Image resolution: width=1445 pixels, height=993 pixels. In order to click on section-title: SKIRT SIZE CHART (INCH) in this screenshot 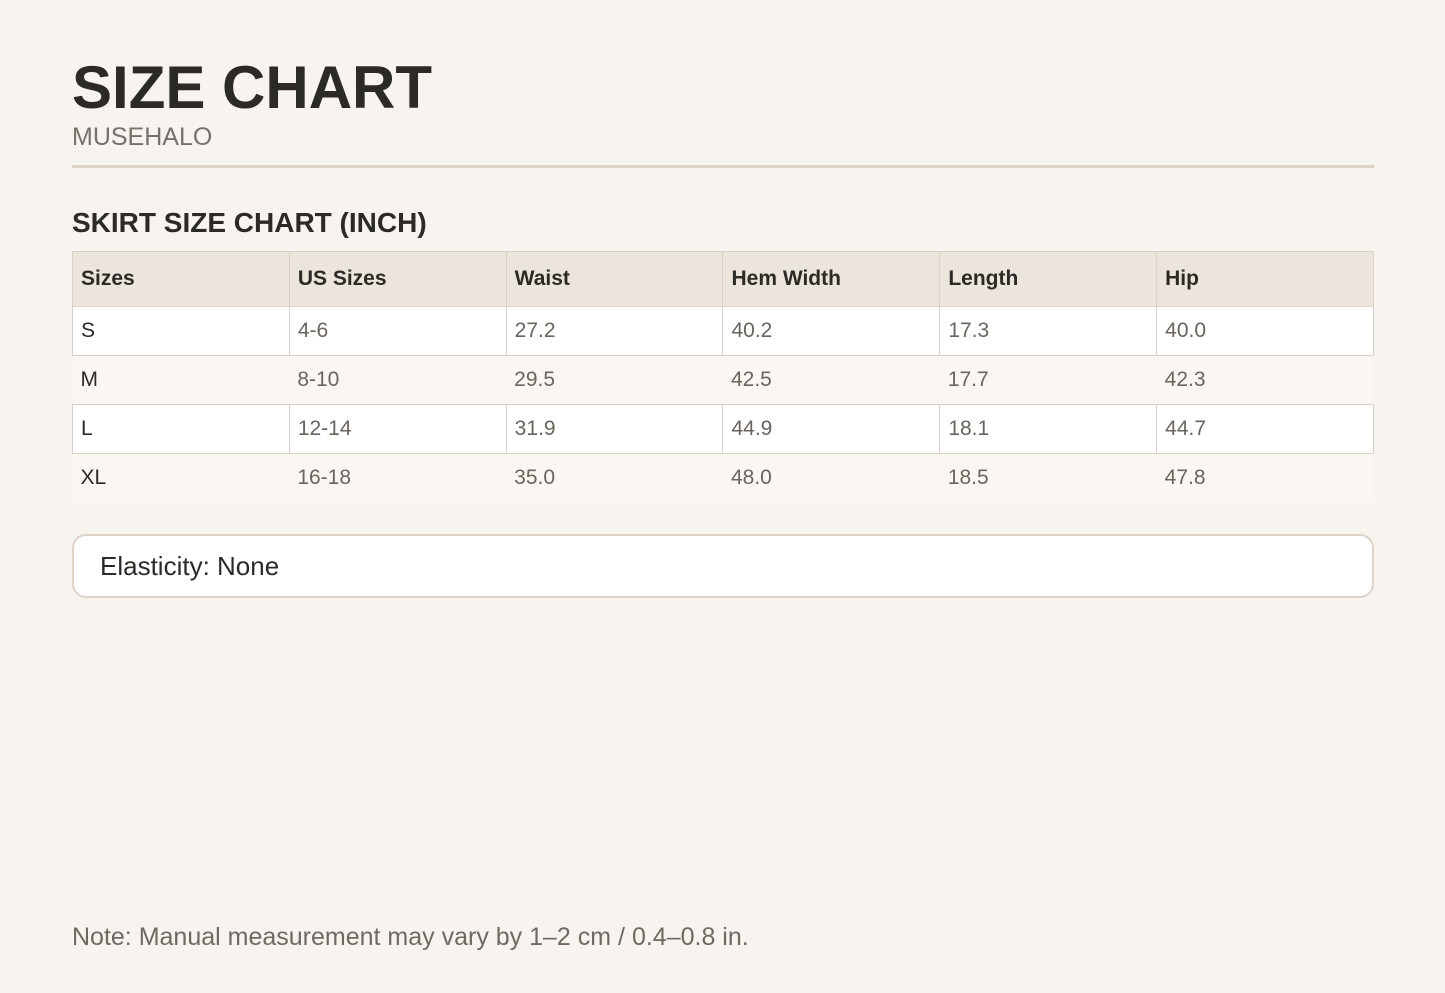, I will do `click(249, 222)`.